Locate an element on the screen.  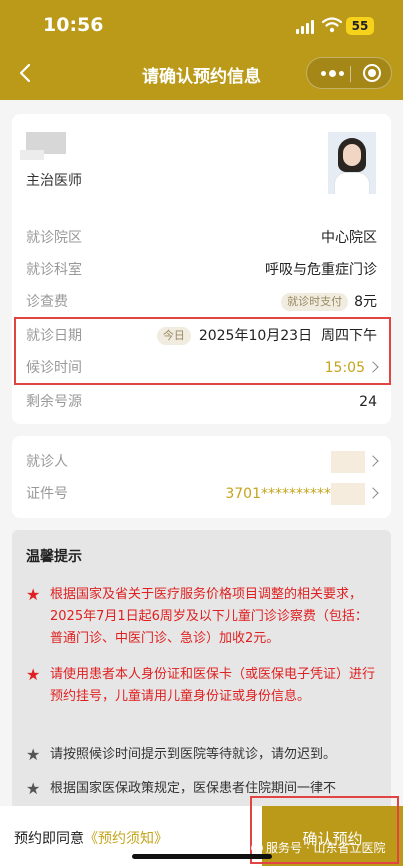
tip-text: 请按照候诊时间提示到医院等待就诊，请勿迟到。 is located at coordinates (193, 754).